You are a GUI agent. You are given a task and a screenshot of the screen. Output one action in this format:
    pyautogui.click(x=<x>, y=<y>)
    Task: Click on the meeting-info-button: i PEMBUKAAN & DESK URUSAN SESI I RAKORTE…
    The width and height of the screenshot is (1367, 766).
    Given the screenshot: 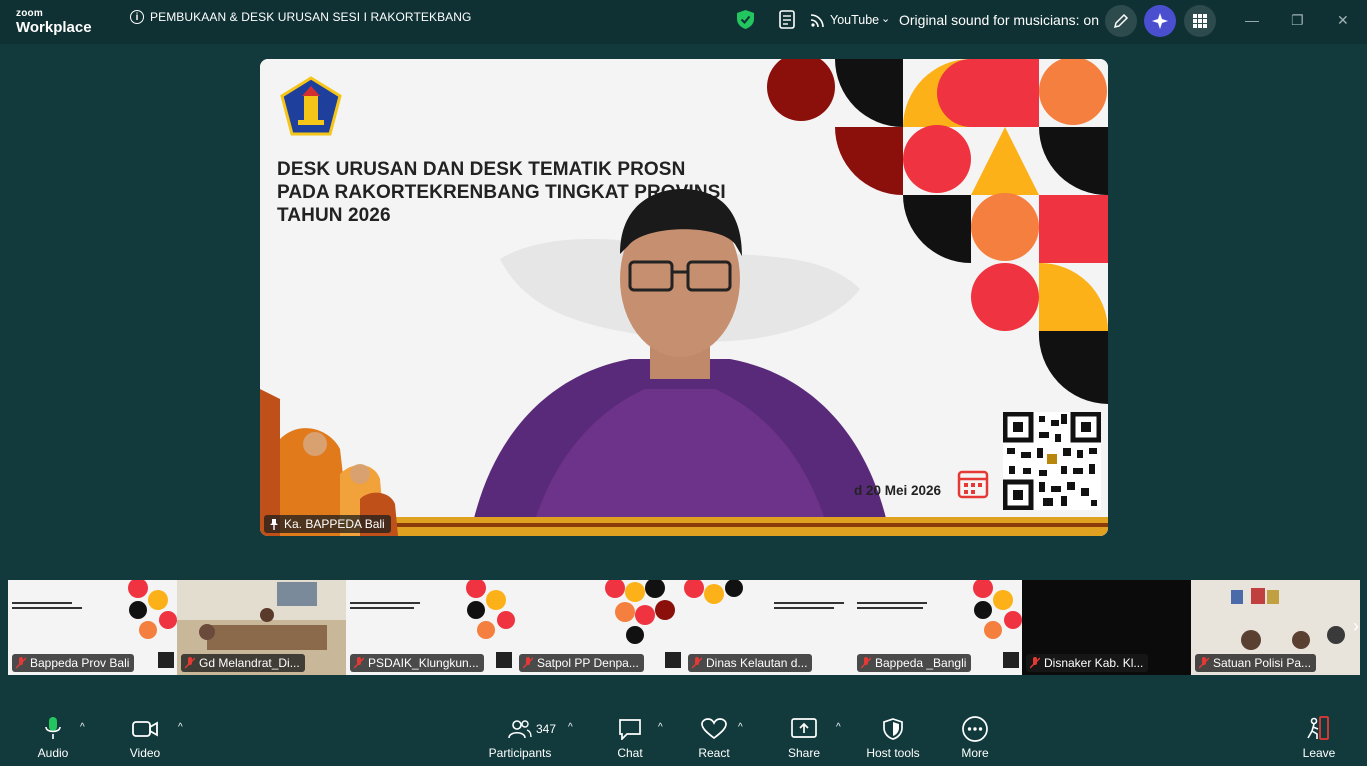 What is the action you would take?
    pyautogui.click(x=301, y=17)
    